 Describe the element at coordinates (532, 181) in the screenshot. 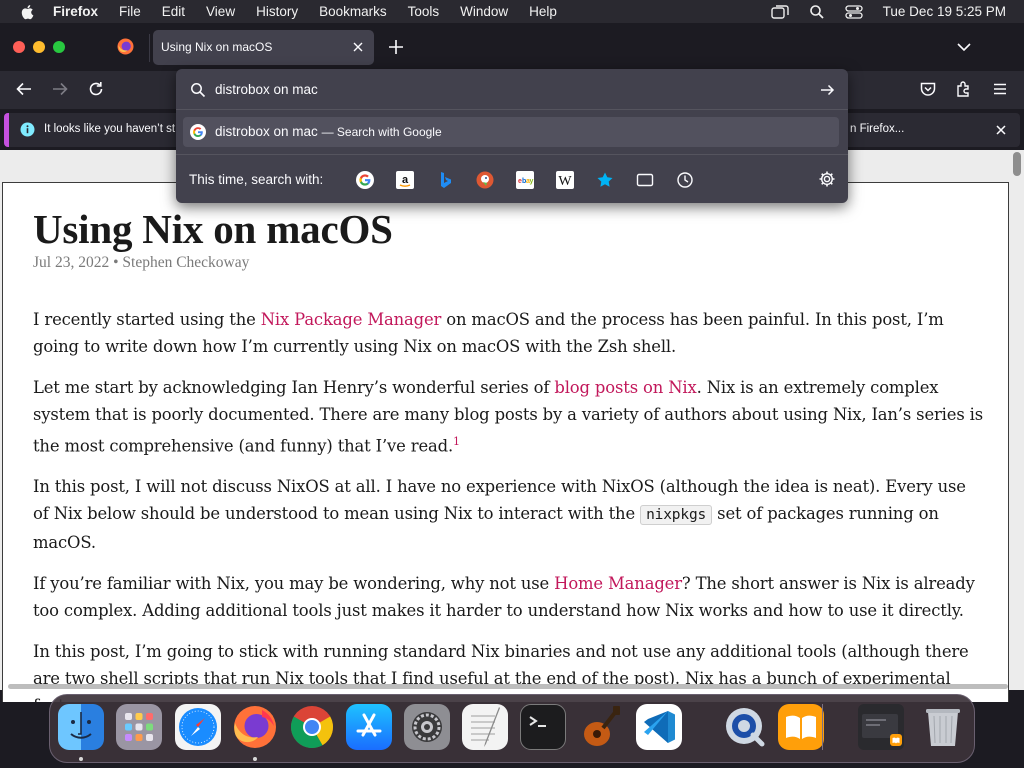

I see `svg-text: y` at that location.